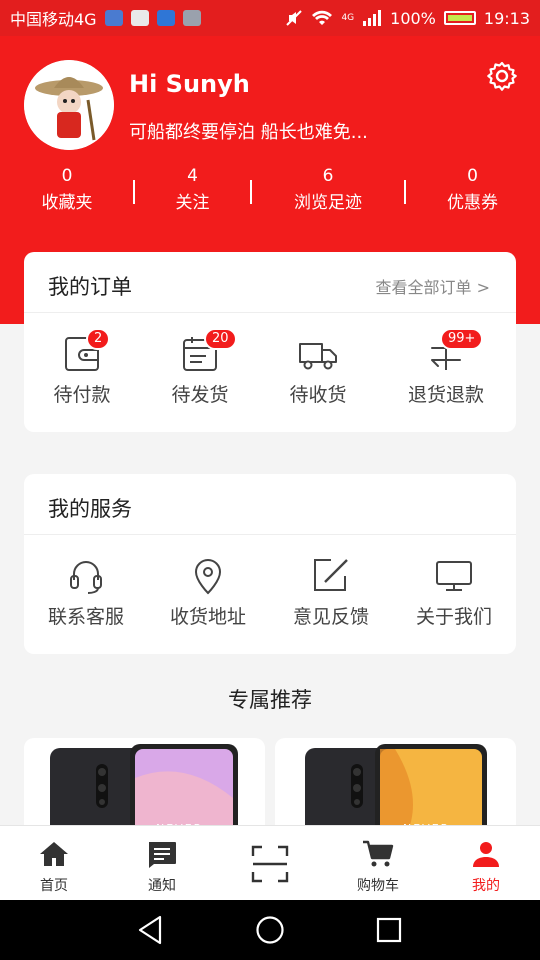 This screenshot has width=540, height=960. I want to click on service-feedback: 意见反馈, so click(331, 592).